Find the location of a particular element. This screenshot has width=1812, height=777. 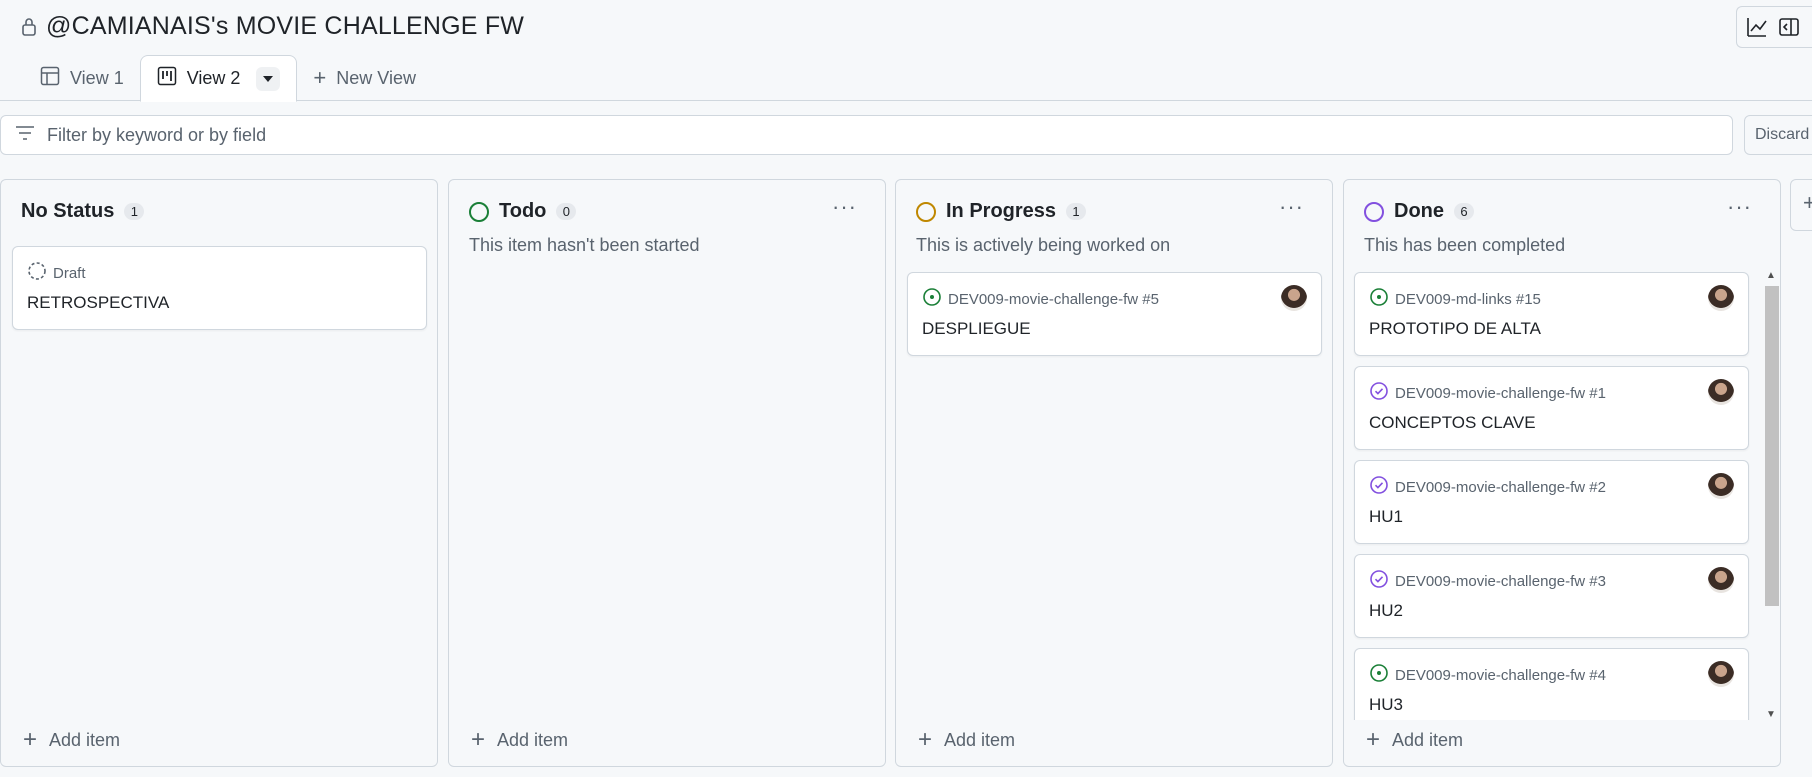

column-description: This is actively being worked on is located at coordinates (1043, 245).